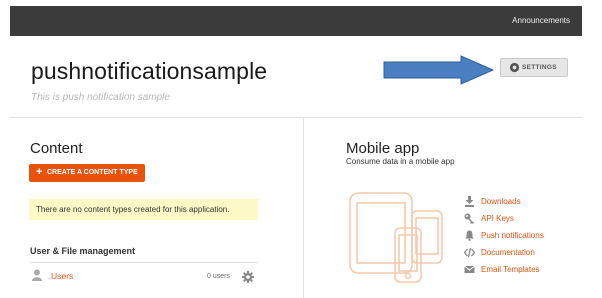 This screenshot has height=298, width=602. I want to click on email-templates-label: Email Templates, so click(510, 269).